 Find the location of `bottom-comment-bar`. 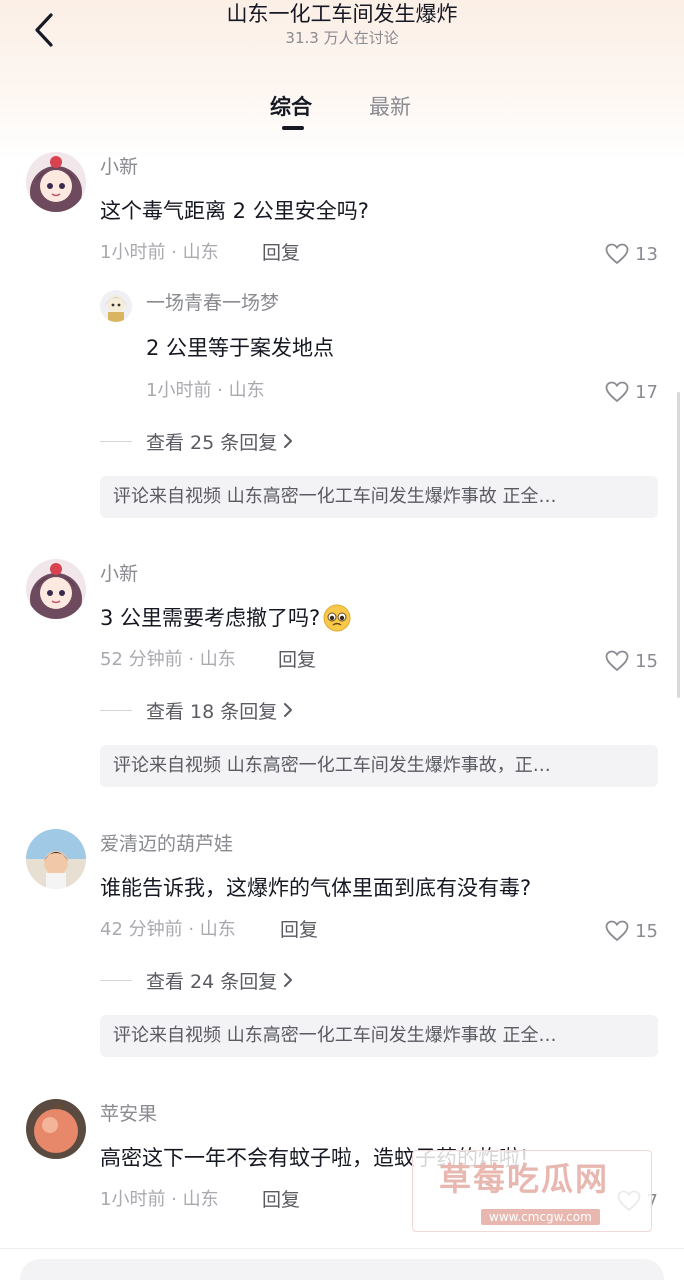

bottom-comment-bar is located at coordinates (342, 1264).